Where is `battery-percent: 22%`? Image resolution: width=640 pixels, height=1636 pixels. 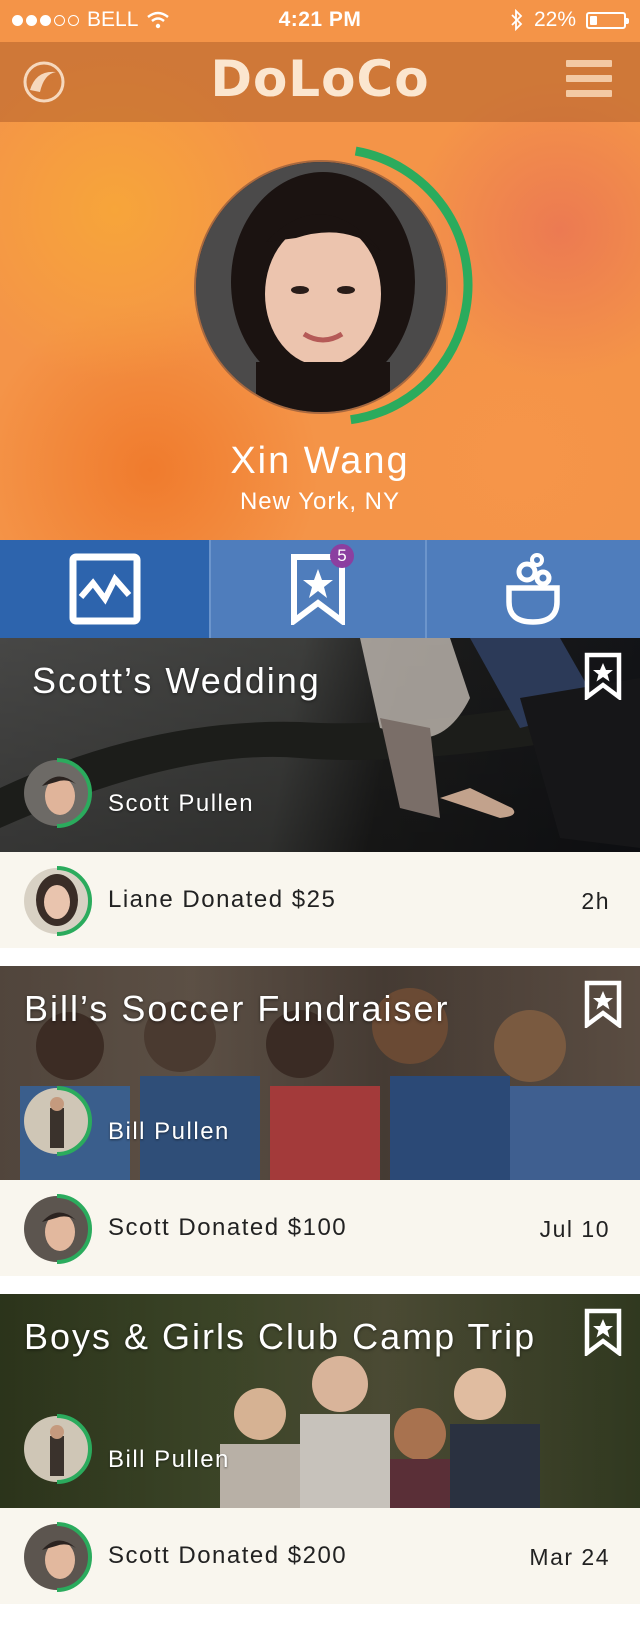
battery-percent: 22% is located at coordinates (554, 19).